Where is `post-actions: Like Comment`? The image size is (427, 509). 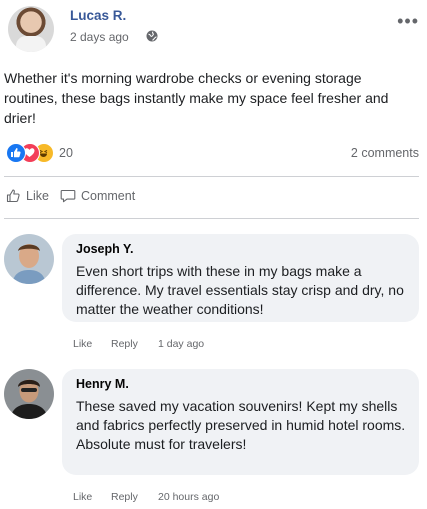
post-actions: Like Comment is located at coordinates (156, 198).